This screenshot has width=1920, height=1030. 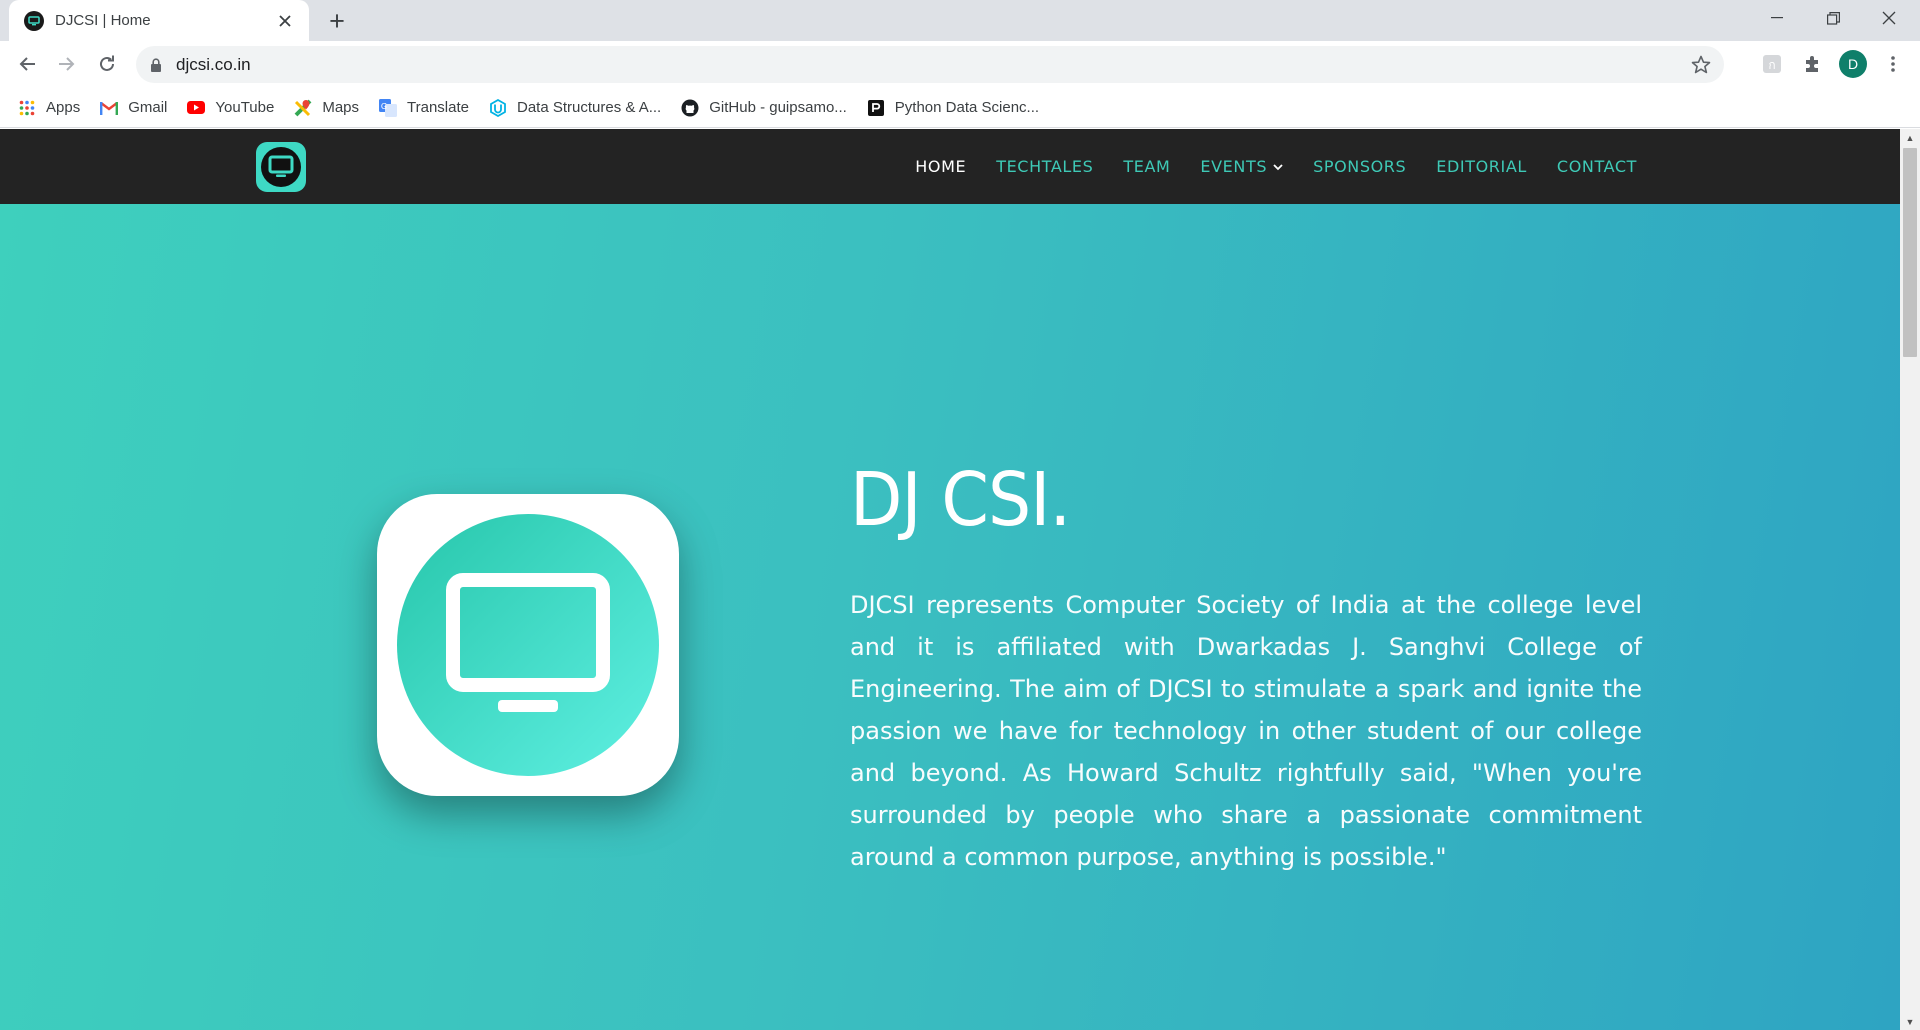 What do you see at coordinates (876, 108) in the screenshot?
I see `python-data-science-icon` at bounding box center [876, 108].